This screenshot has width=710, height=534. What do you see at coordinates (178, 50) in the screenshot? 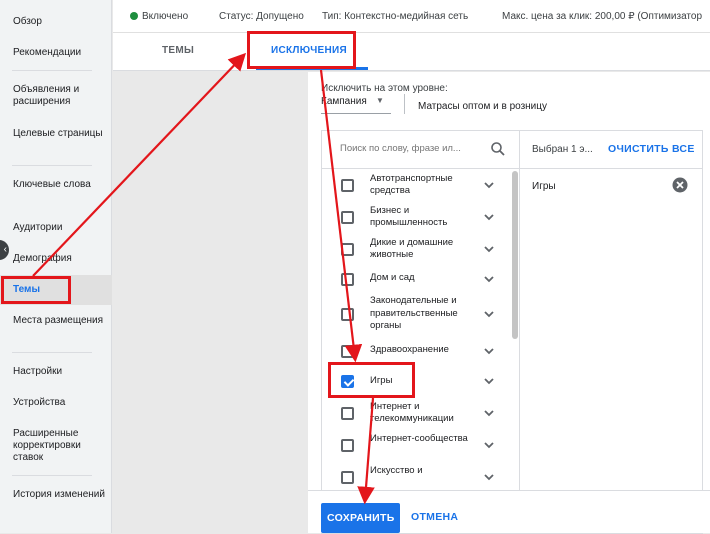
I see `tab-topics: ТЕМЫ` at bounding box center [178, 50].